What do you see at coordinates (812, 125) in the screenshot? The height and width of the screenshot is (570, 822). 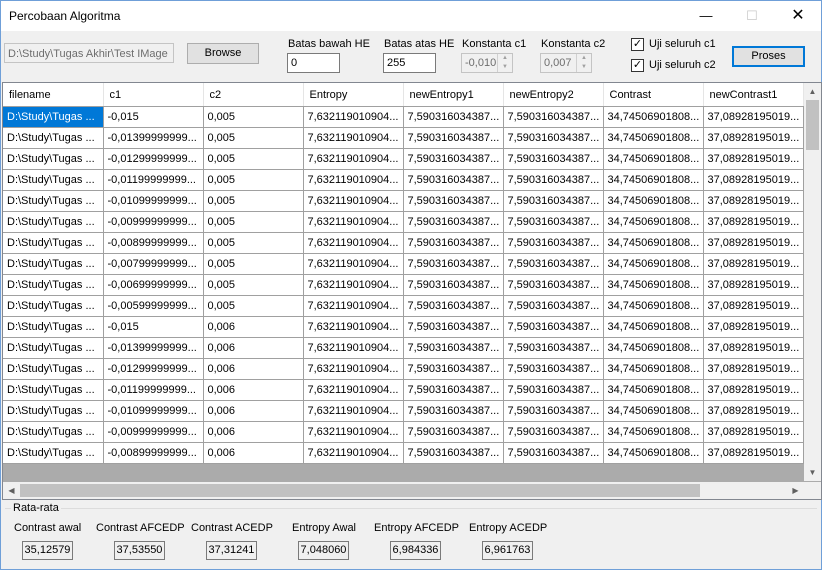 I see `vertical-scroll-thumb` at bounding box center [812, 125].